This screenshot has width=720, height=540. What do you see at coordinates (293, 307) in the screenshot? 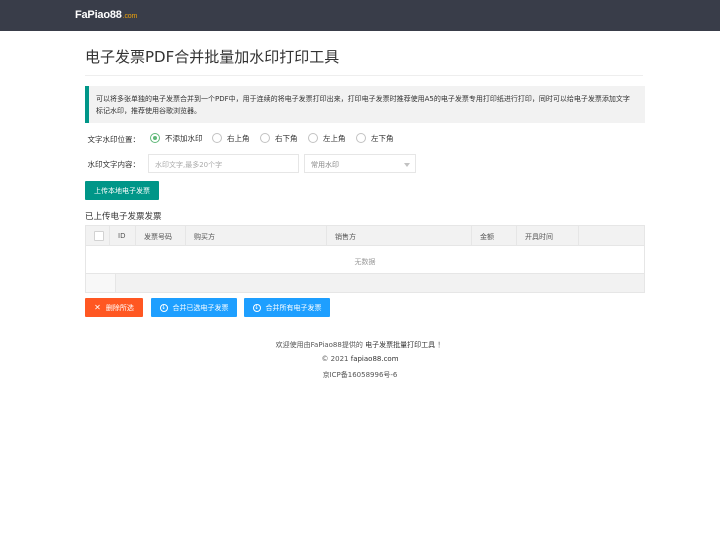
I see `merge-all-label: 合并所有电子发票` at bounding box center [293, 307].